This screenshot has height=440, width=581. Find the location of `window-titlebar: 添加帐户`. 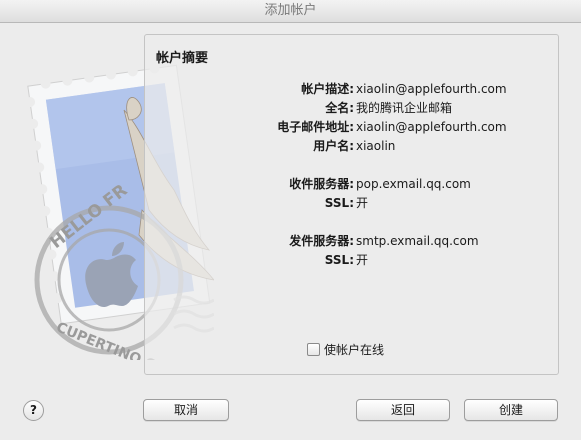

window-titlebar: 添加帐户 is located at coordinates (290, 11).